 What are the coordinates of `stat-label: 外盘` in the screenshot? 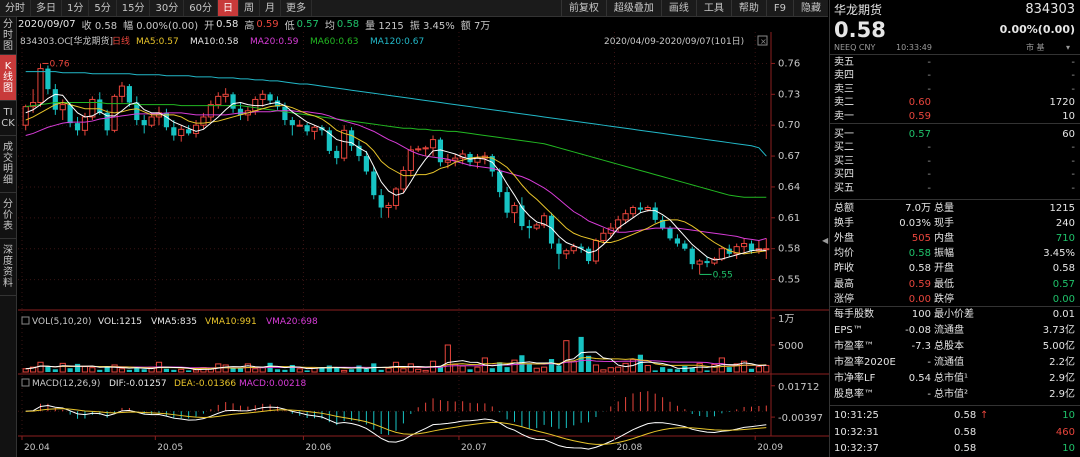 It's located at (844, 239).